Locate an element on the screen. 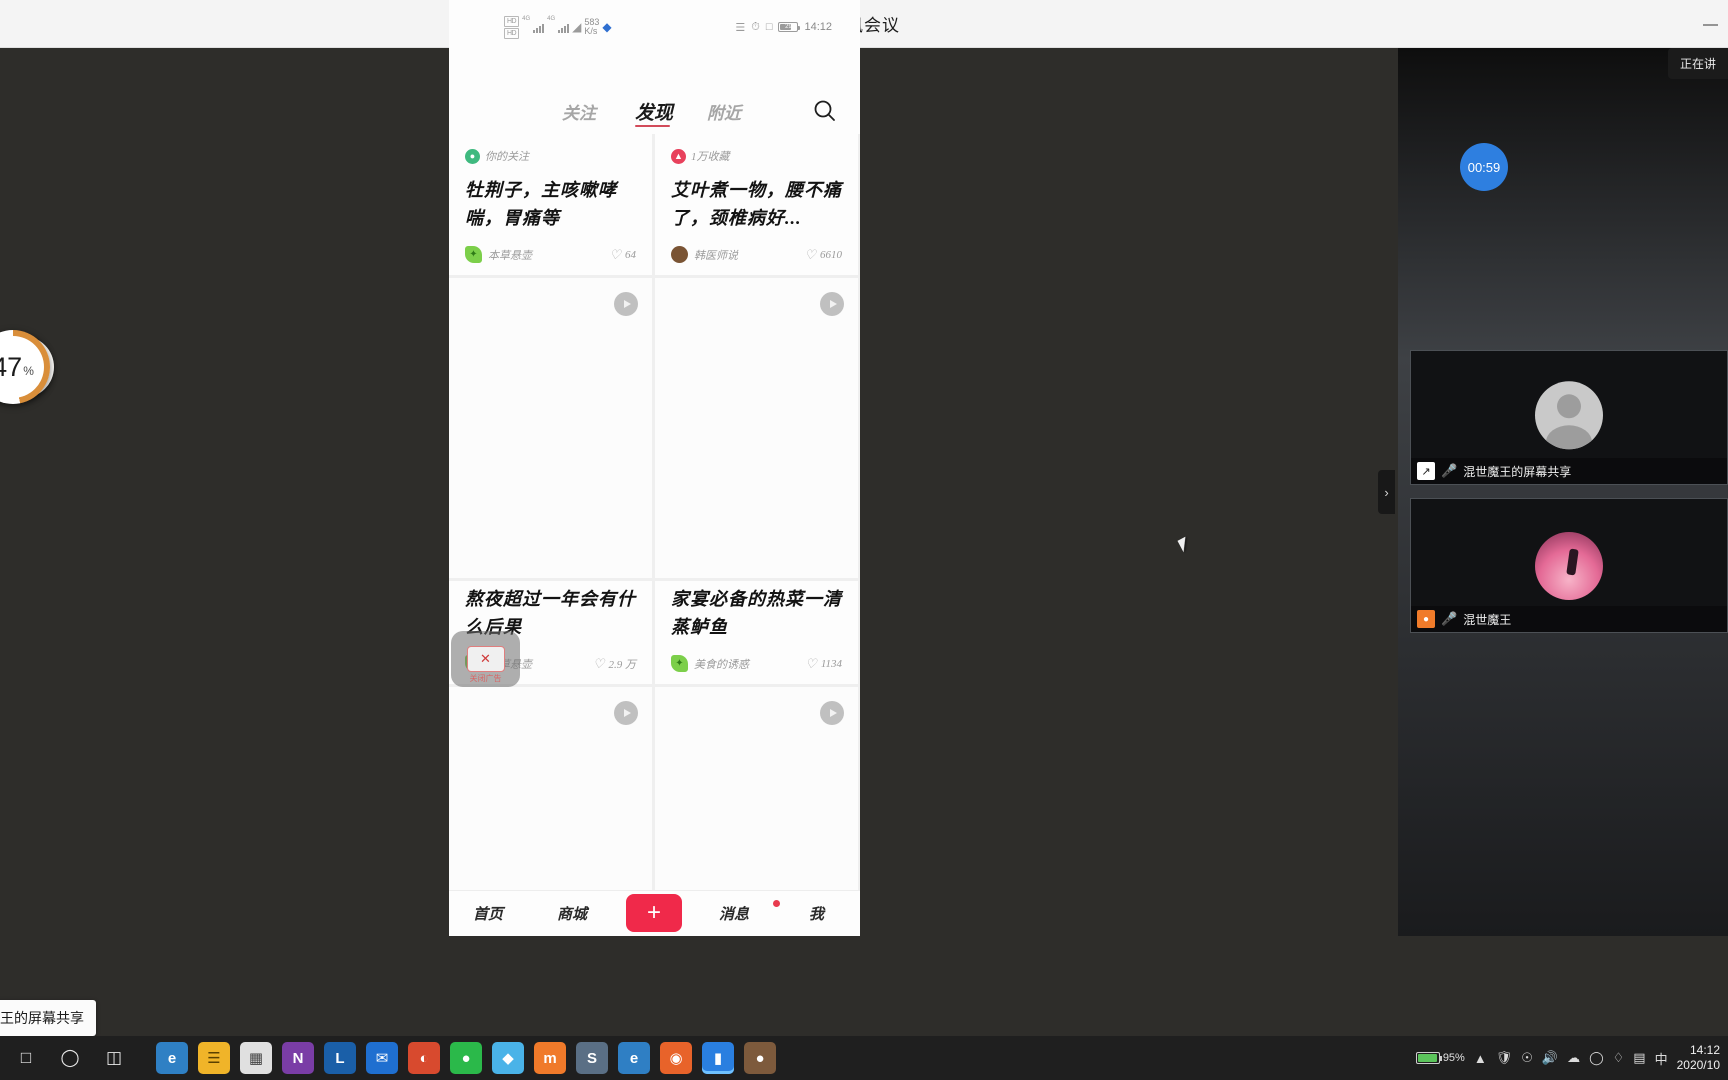  participant-tile: ● 🎤 混世魔王 is located at coordinates (1569, 565).